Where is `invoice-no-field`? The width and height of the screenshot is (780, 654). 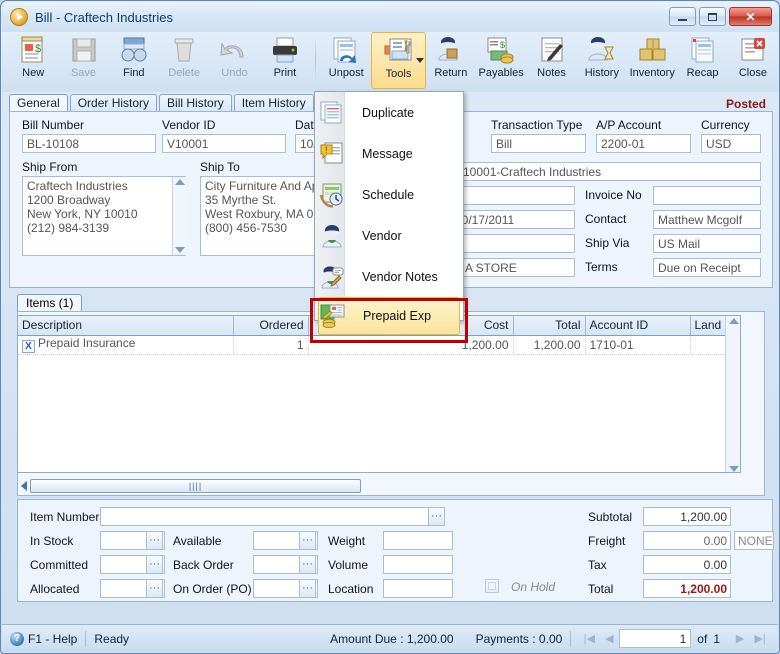
invoice-no-field is located at coordinates (707, 195).